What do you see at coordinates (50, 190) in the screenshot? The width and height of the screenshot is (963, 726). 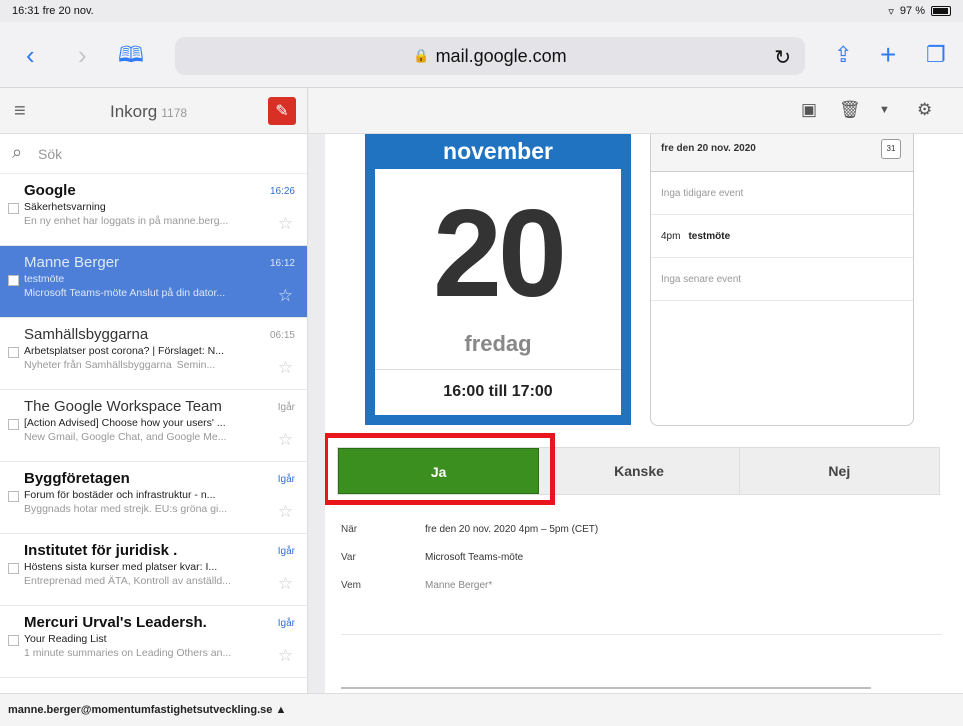 I see `email-sender: Google` at bounding box center [50, 190].